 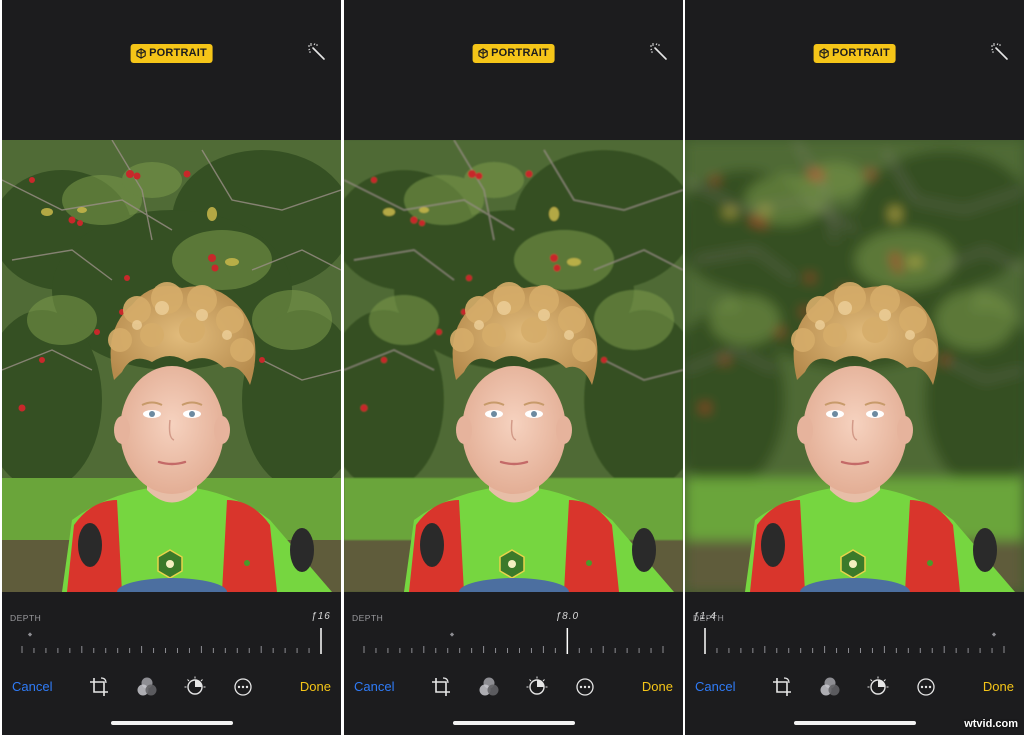 I want to click on aperture-value: ƒ1.4, so click(x=705, y=616).